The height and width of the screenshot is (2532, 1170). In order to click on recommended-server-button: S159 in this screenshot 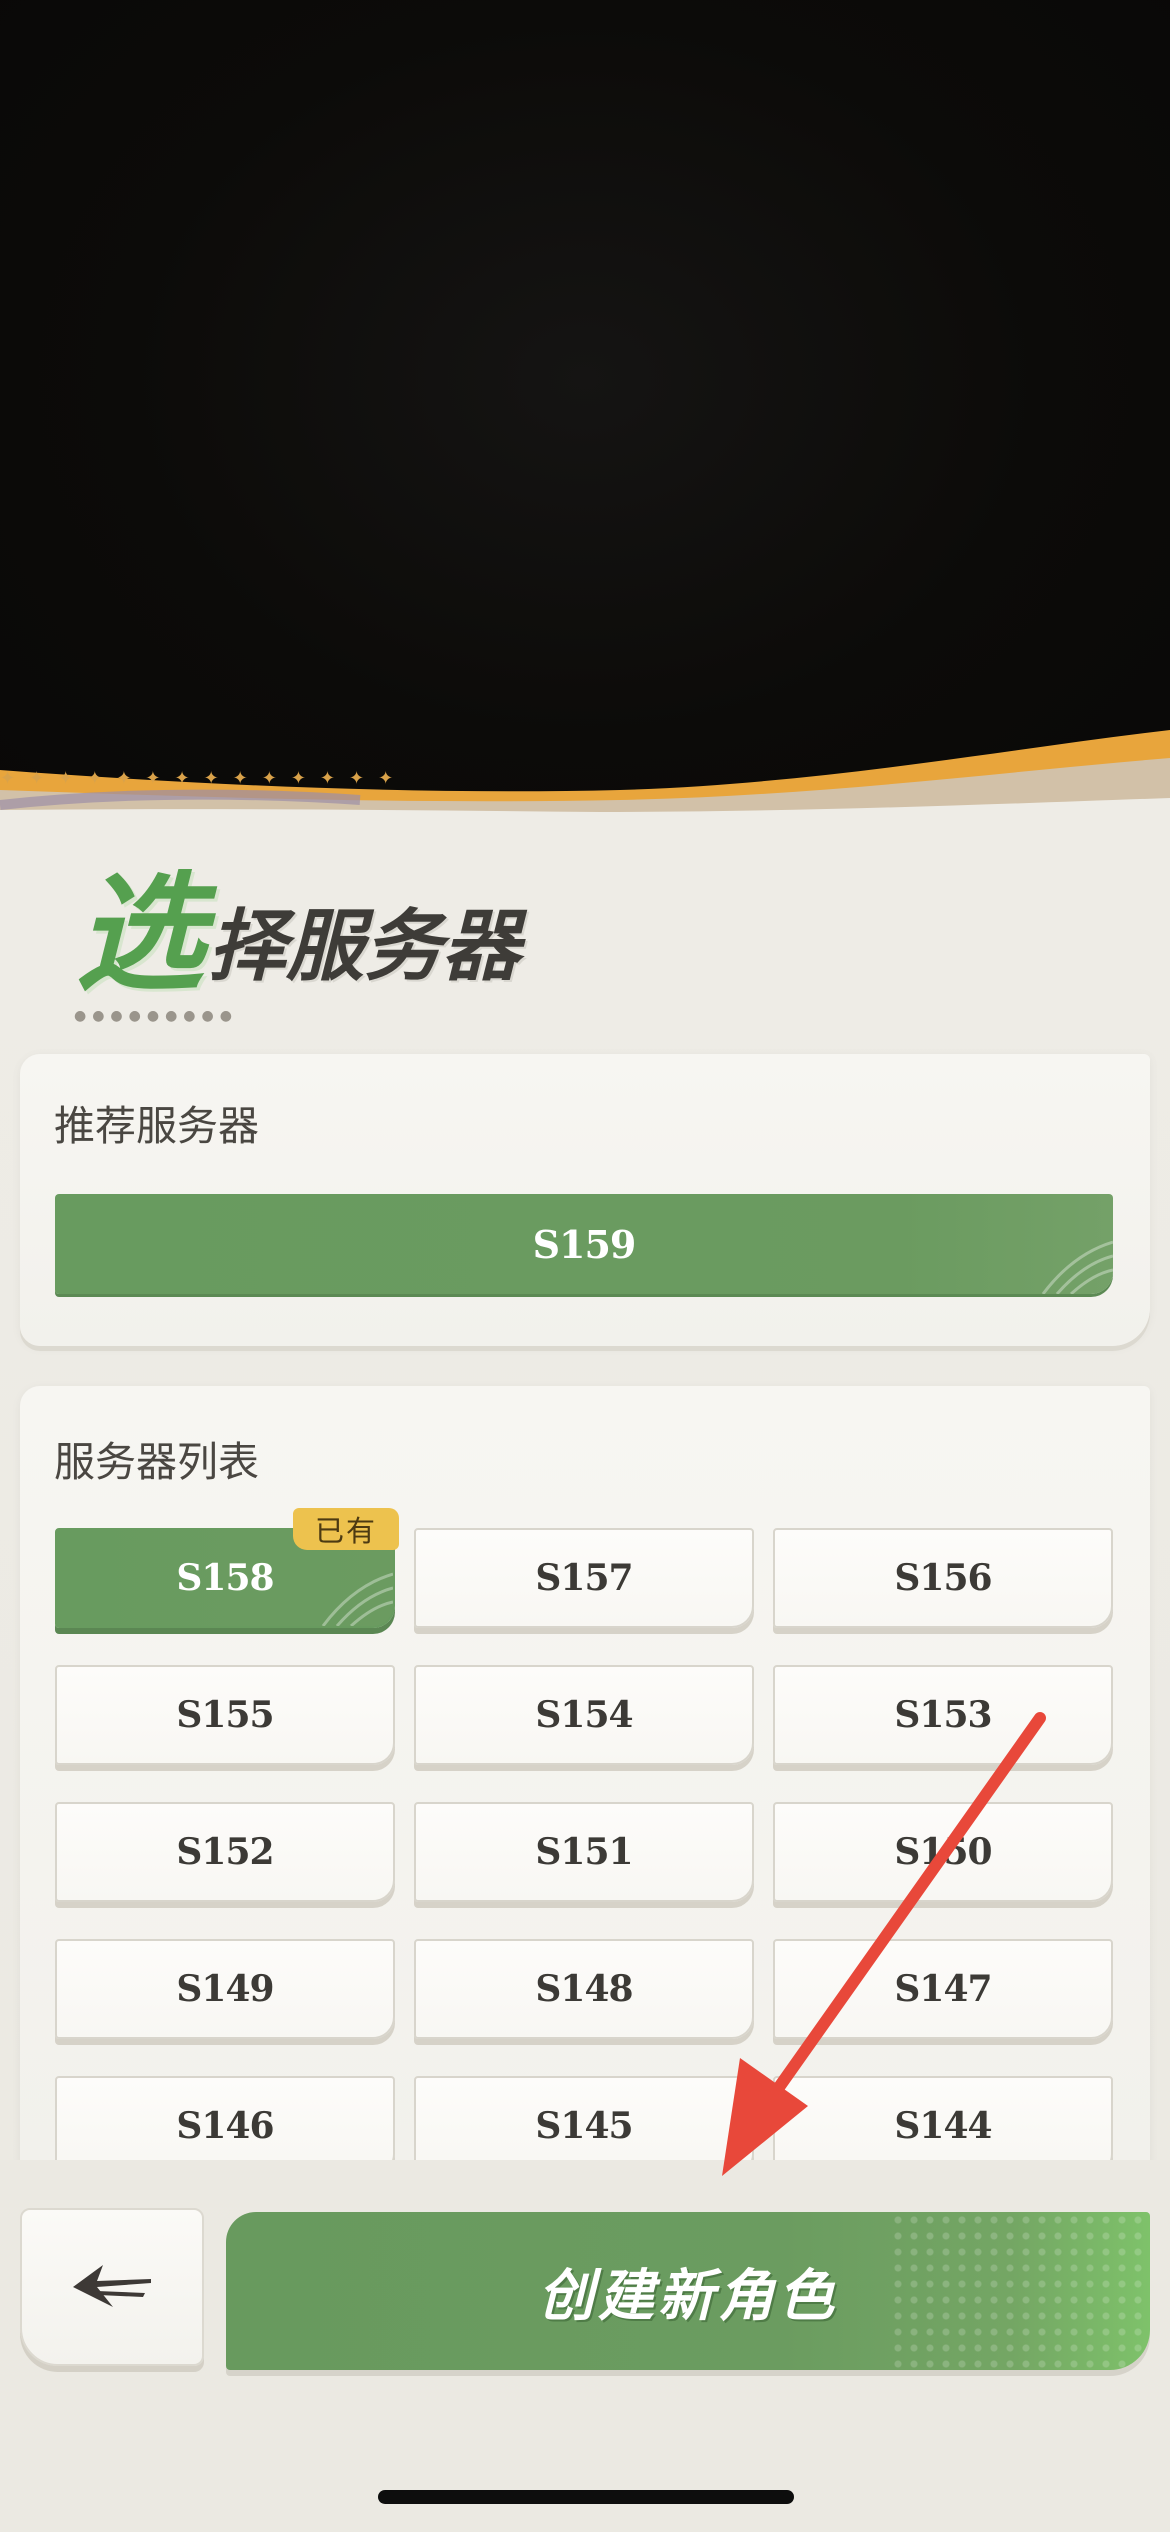, I will do `click(584, 1244)`.